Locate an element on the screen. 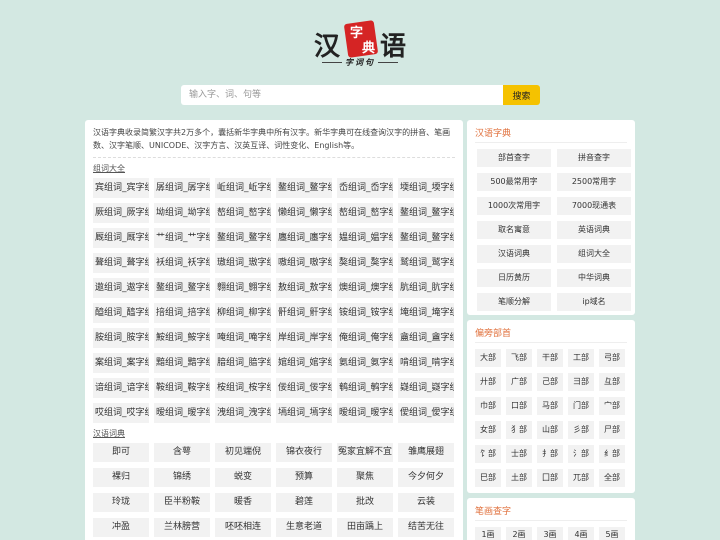 The width and height of the screenshot is (720, 540). cidian-link: 批改 is located at coordinates (365, 502).